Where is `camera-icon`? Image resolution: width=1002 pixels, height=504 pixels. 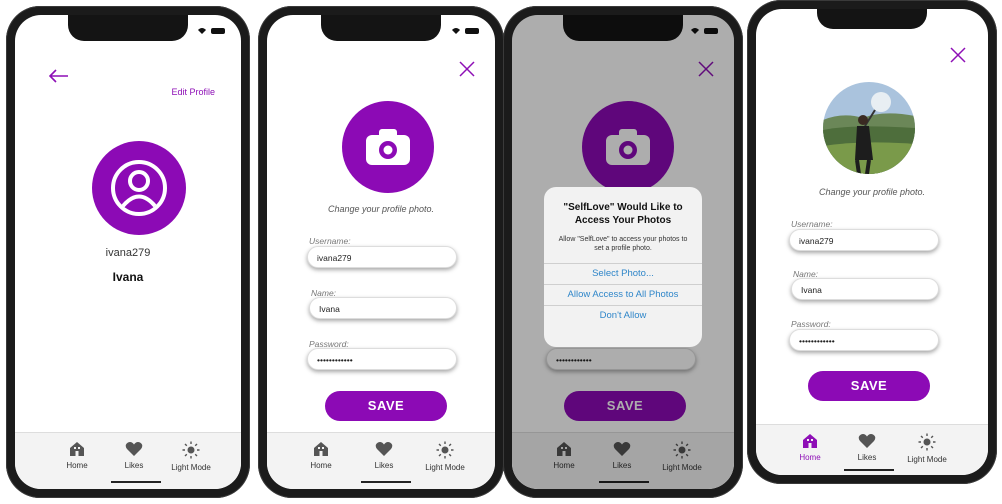 camera-icon is located at coordinates (388, 147).